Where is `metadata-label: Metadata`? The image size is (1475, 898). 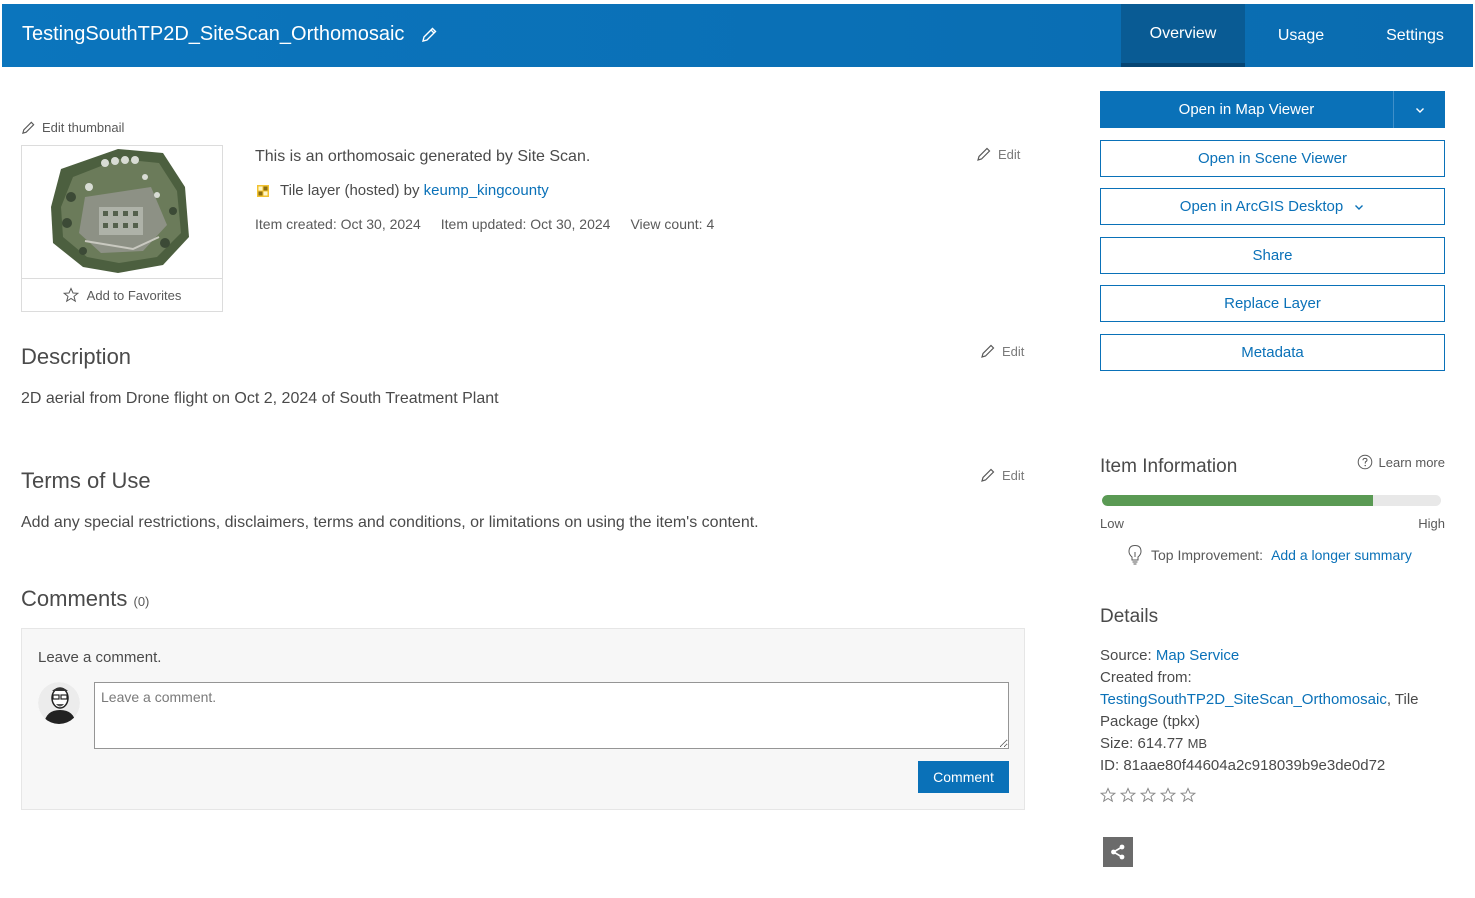
metadata-label: Metadata is located at coordinates (1272, 352).